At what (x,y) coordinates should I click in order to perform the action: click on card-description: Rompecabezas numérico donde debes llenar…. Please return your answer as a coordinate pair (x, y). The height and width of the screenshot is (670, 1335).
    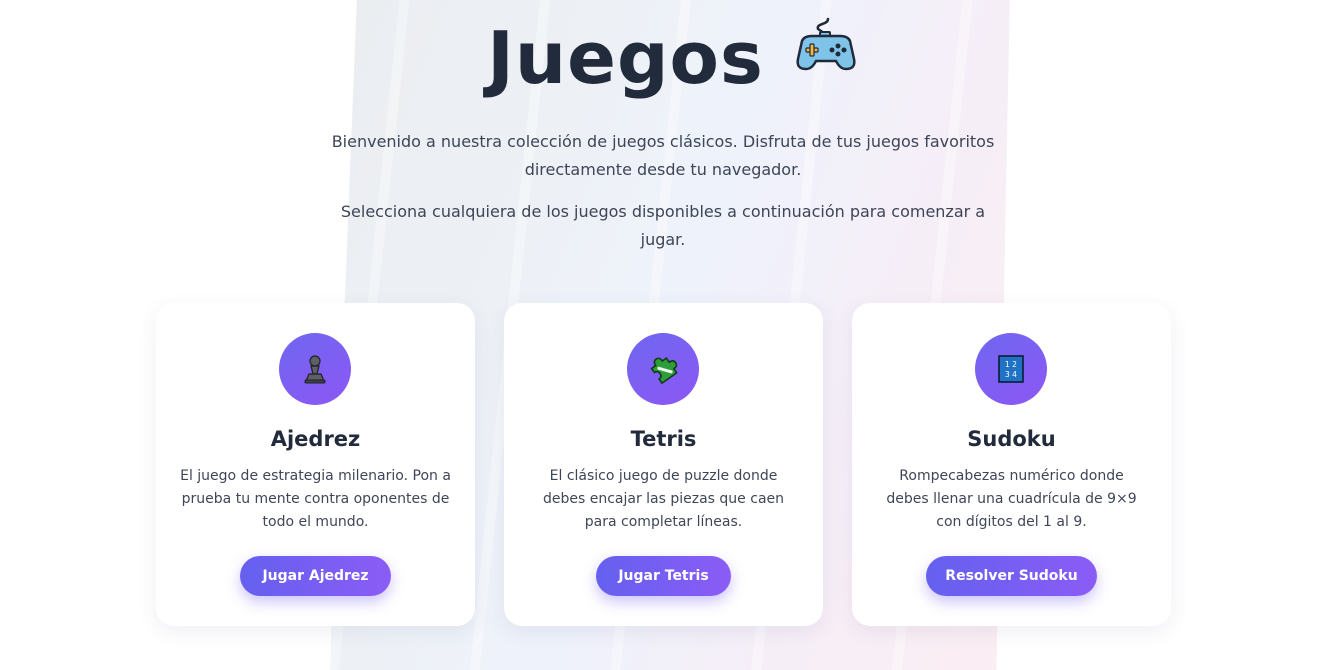
    Looking at the image, I should click on (1011, 499).